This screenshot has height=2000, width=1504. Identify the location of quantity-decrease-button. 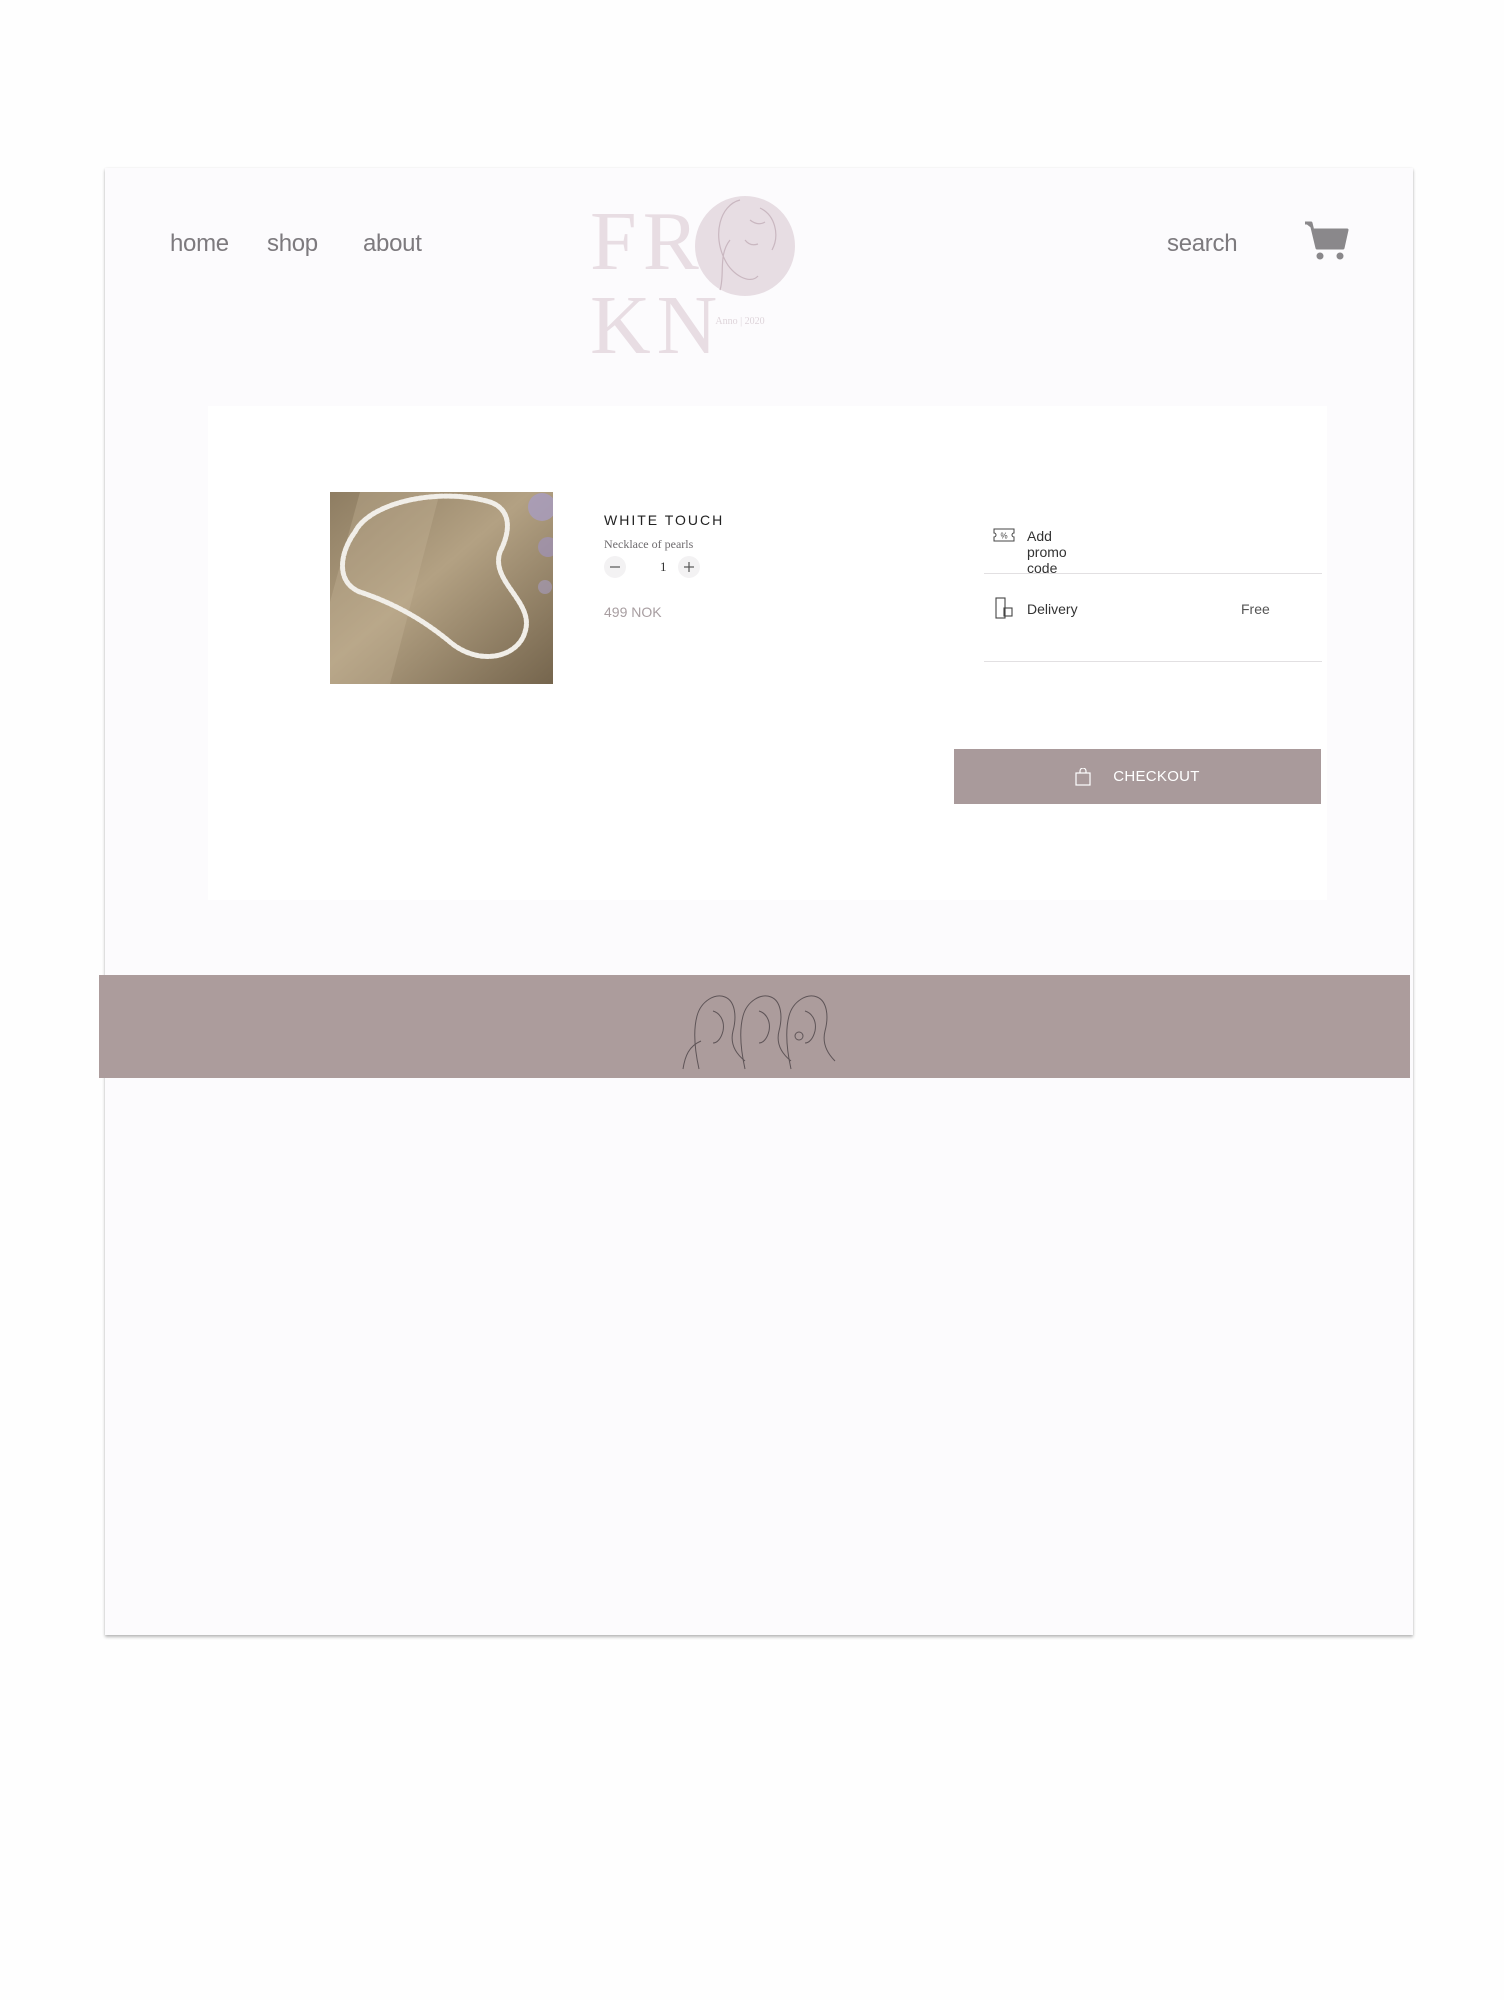
(615, 567).